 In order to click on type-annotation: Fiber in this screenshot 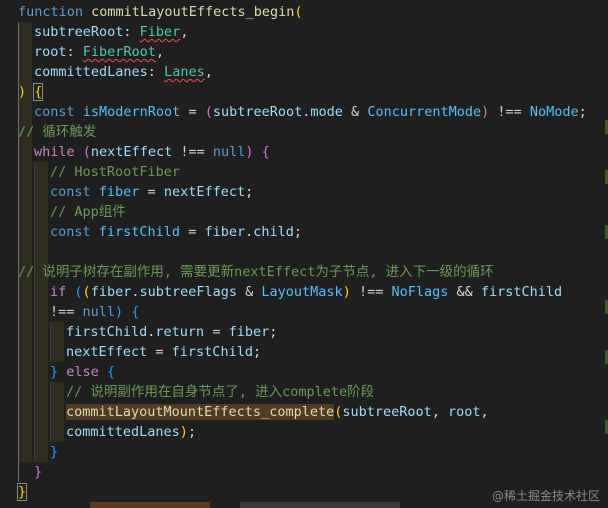, I will do `click(160, 32)`.